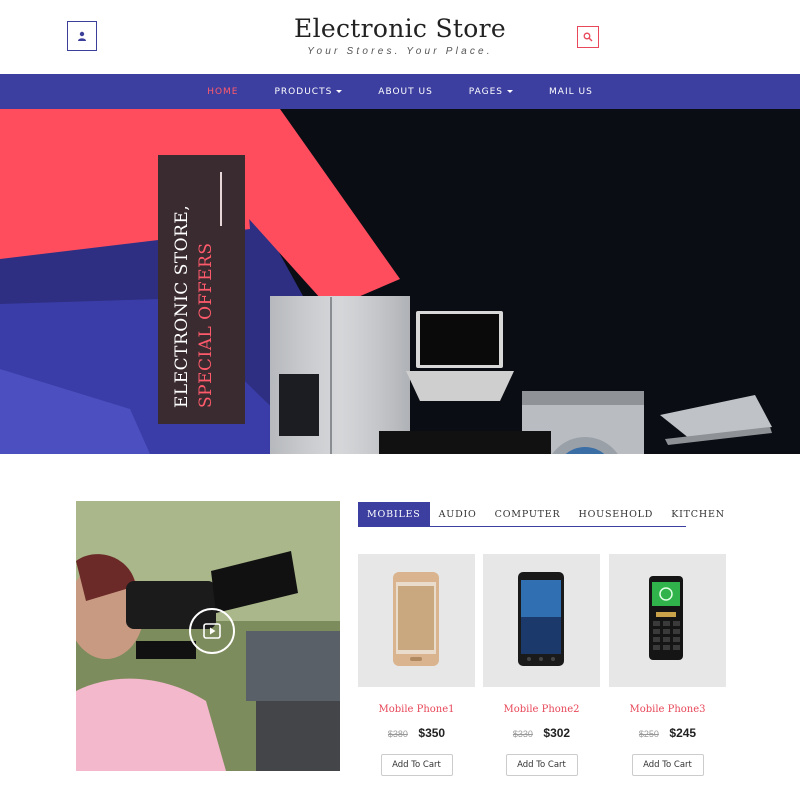  What do you see at coordinates (340, 375) in the screenshot?
I see `fridge-image` at bounding box center [340, 375].